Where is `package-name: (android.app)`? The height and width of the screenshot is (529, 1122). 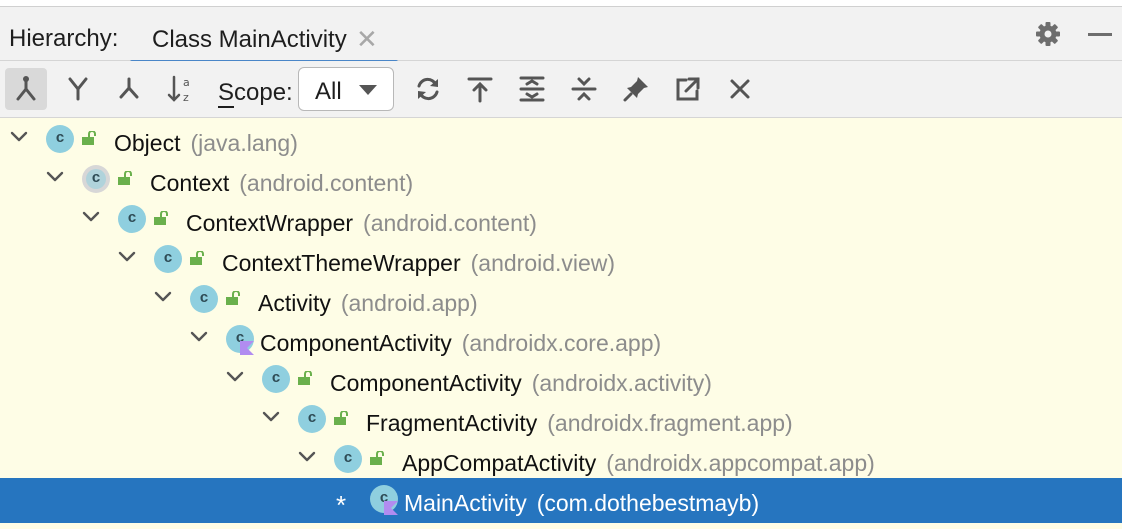
package-name: (android.app) is located at coordinates (409, 303).